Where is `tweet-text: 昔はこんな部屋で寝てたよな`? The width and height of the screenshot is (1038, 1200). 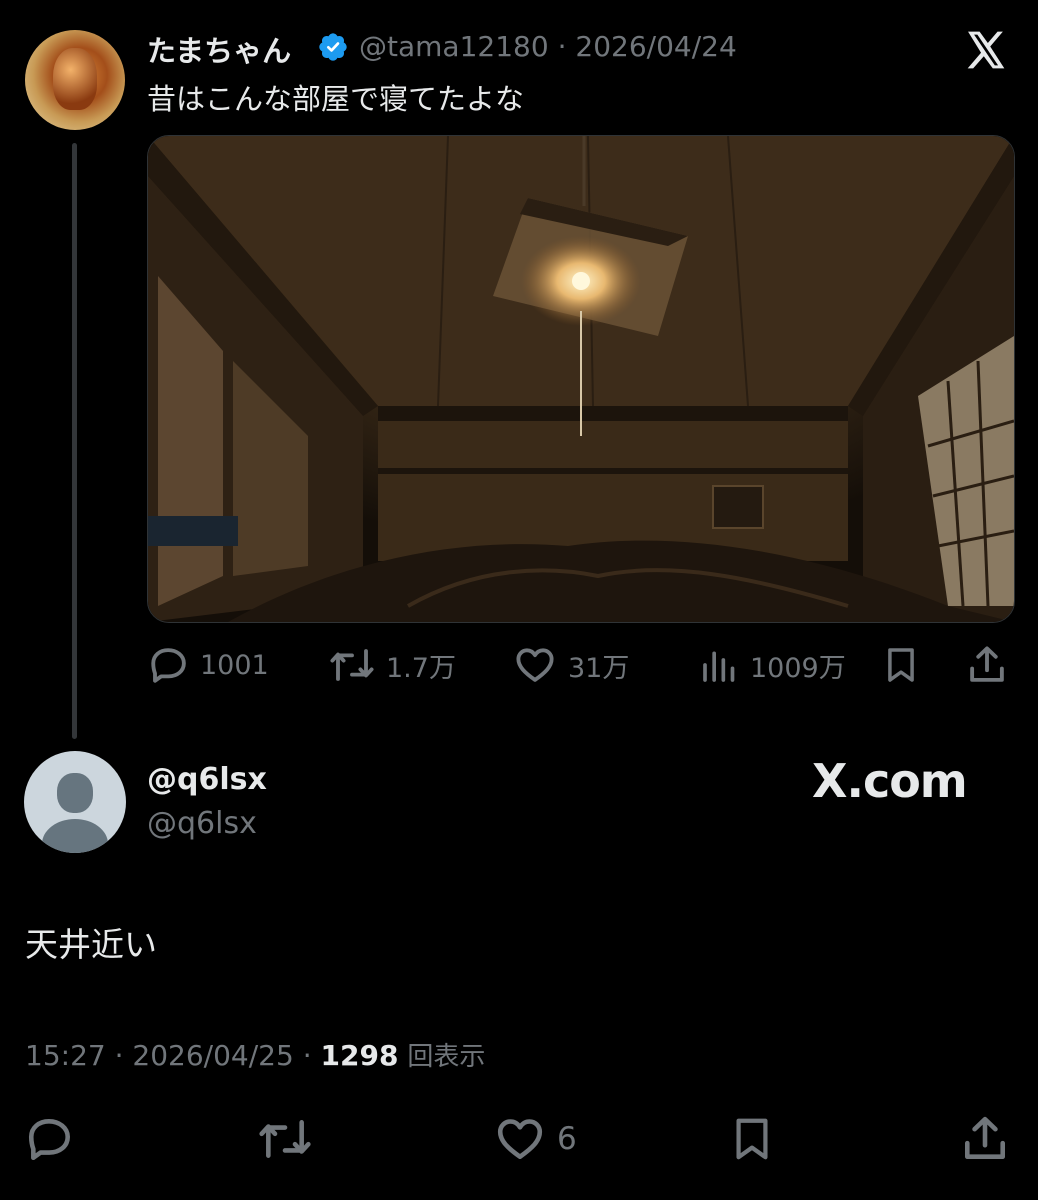 tweet-text: 昔はこんな部屋で寝てたよな is located at coordinates (336, 99).